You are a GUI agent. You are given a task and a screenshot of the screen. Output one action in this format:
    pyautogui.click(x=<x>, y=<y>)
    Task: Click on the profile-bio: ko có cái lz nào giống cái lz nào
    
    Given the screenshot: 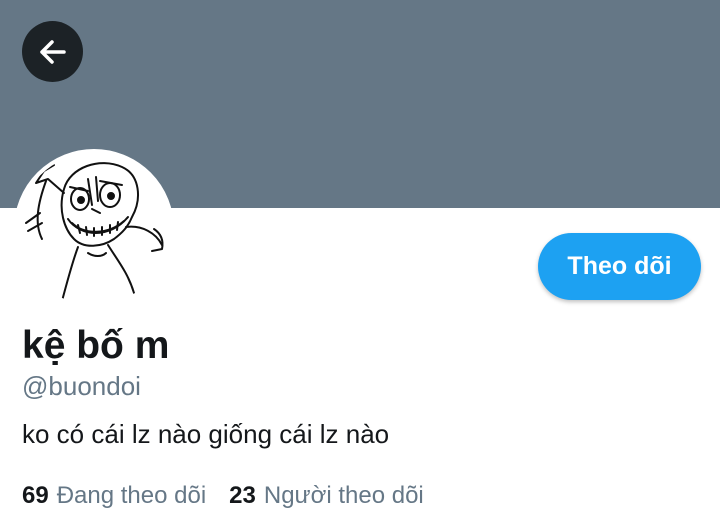 What is the action you would take?
    pyautogui.click(x=206, y=434)
    